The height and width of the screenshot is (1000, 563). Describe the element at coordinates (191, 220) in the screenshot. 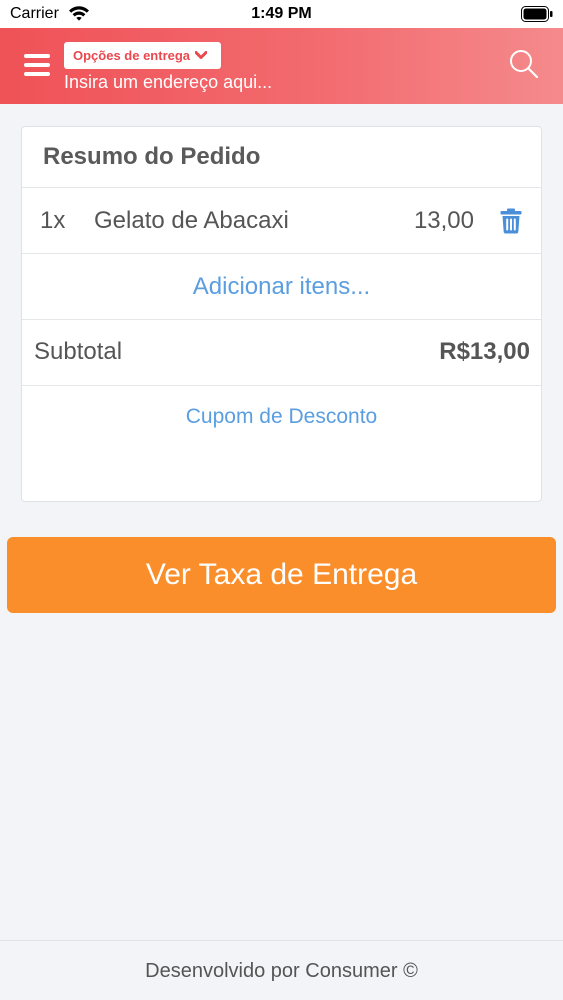

I see `item-name: Gelato de Abacaxi` at that location.